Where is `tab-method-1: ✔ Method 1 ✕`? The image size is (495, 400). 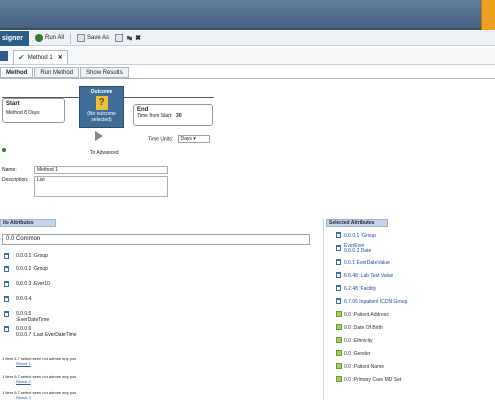 tab-method-1: ✔ Method 1 ✕ is located at coordinates (40, 57).